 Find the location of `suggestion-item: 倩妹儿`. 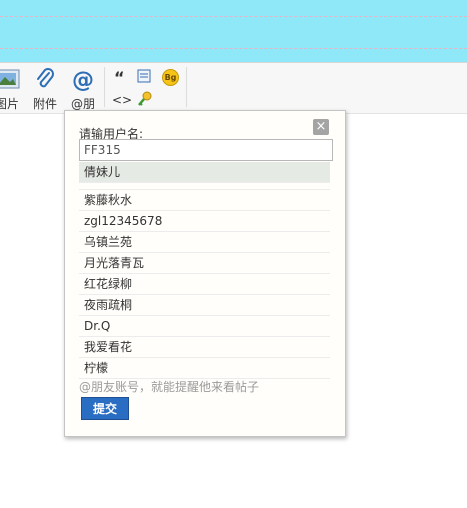

suggestion-item: 倩妹儿 is located at coordinates (204, 172).